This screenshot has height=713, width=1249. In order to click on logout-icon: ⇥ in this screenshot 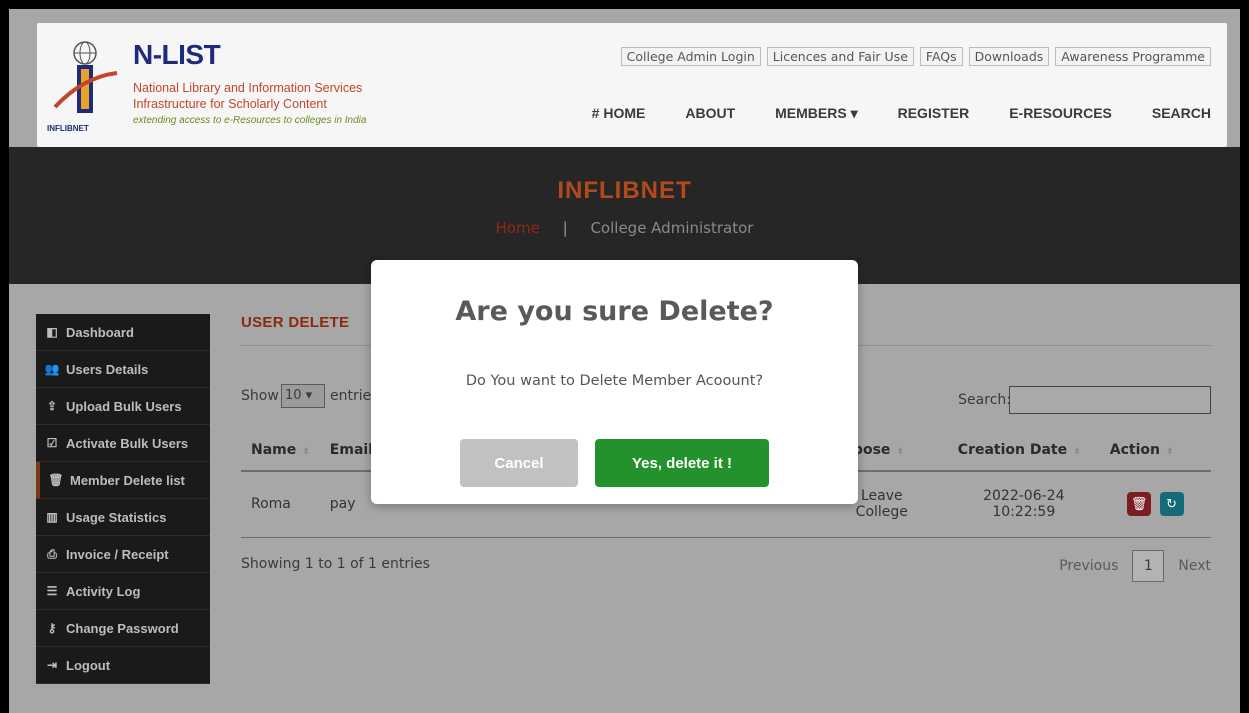, I will do `click(52, 665)`.